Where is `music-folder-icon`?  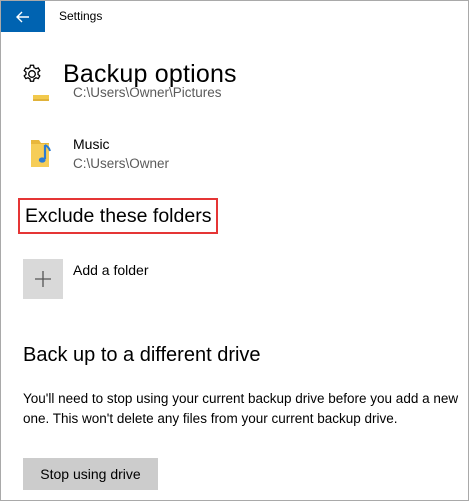 music-folder-icon is located at coordinates (40, 151).